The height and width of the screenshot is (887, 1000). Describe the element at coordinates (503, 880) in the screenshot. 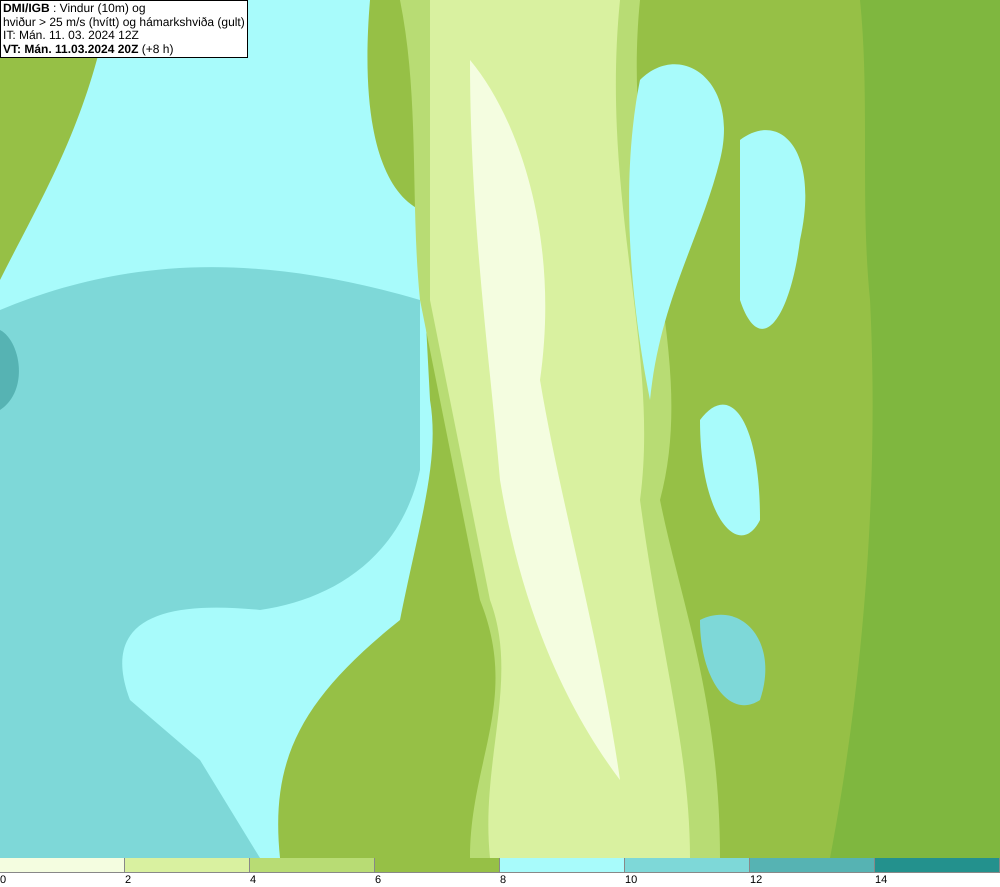

I see `legend-label: 8` at that location.